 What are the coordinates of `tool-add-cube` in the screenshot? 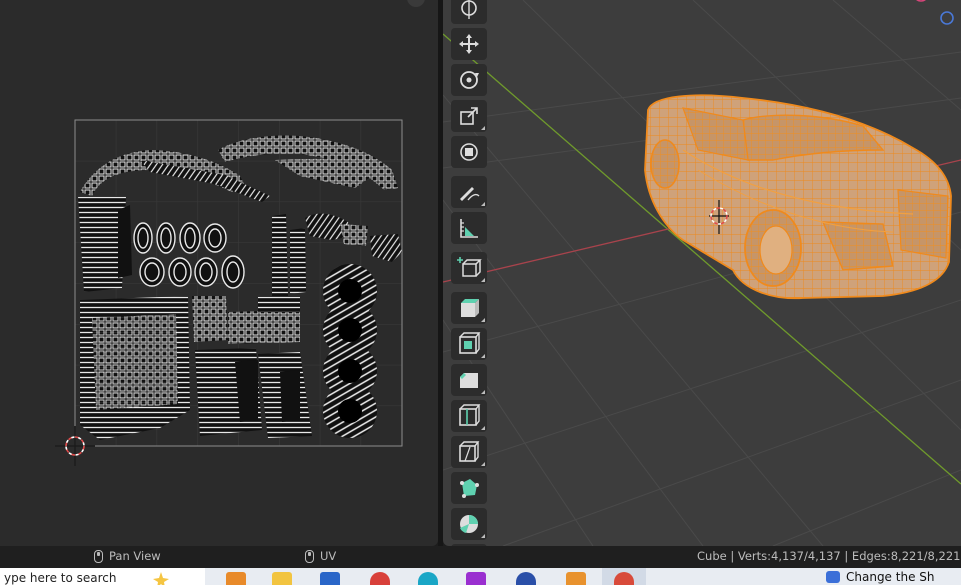 It's located at (469, 268).